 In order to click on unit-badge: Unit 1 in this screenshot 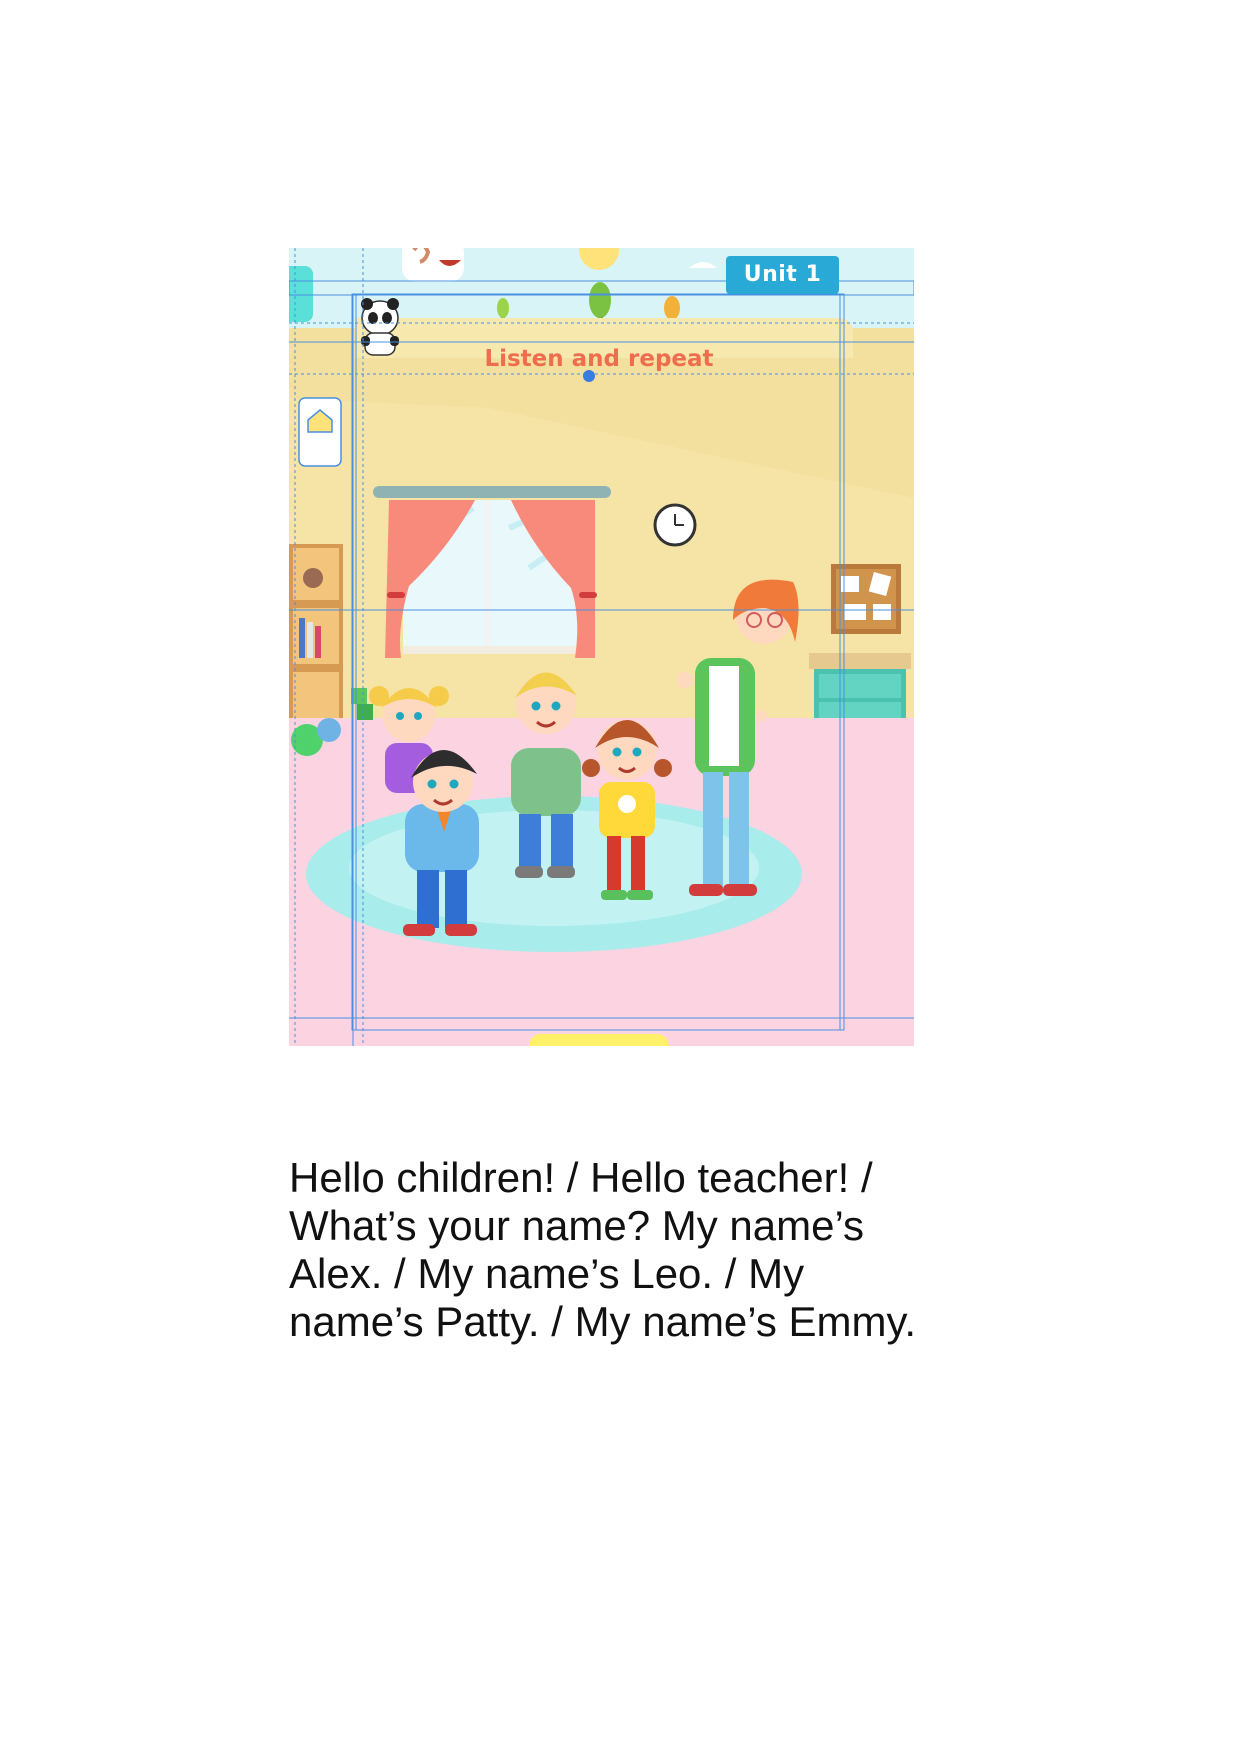, I will do `click(782, 275)`.